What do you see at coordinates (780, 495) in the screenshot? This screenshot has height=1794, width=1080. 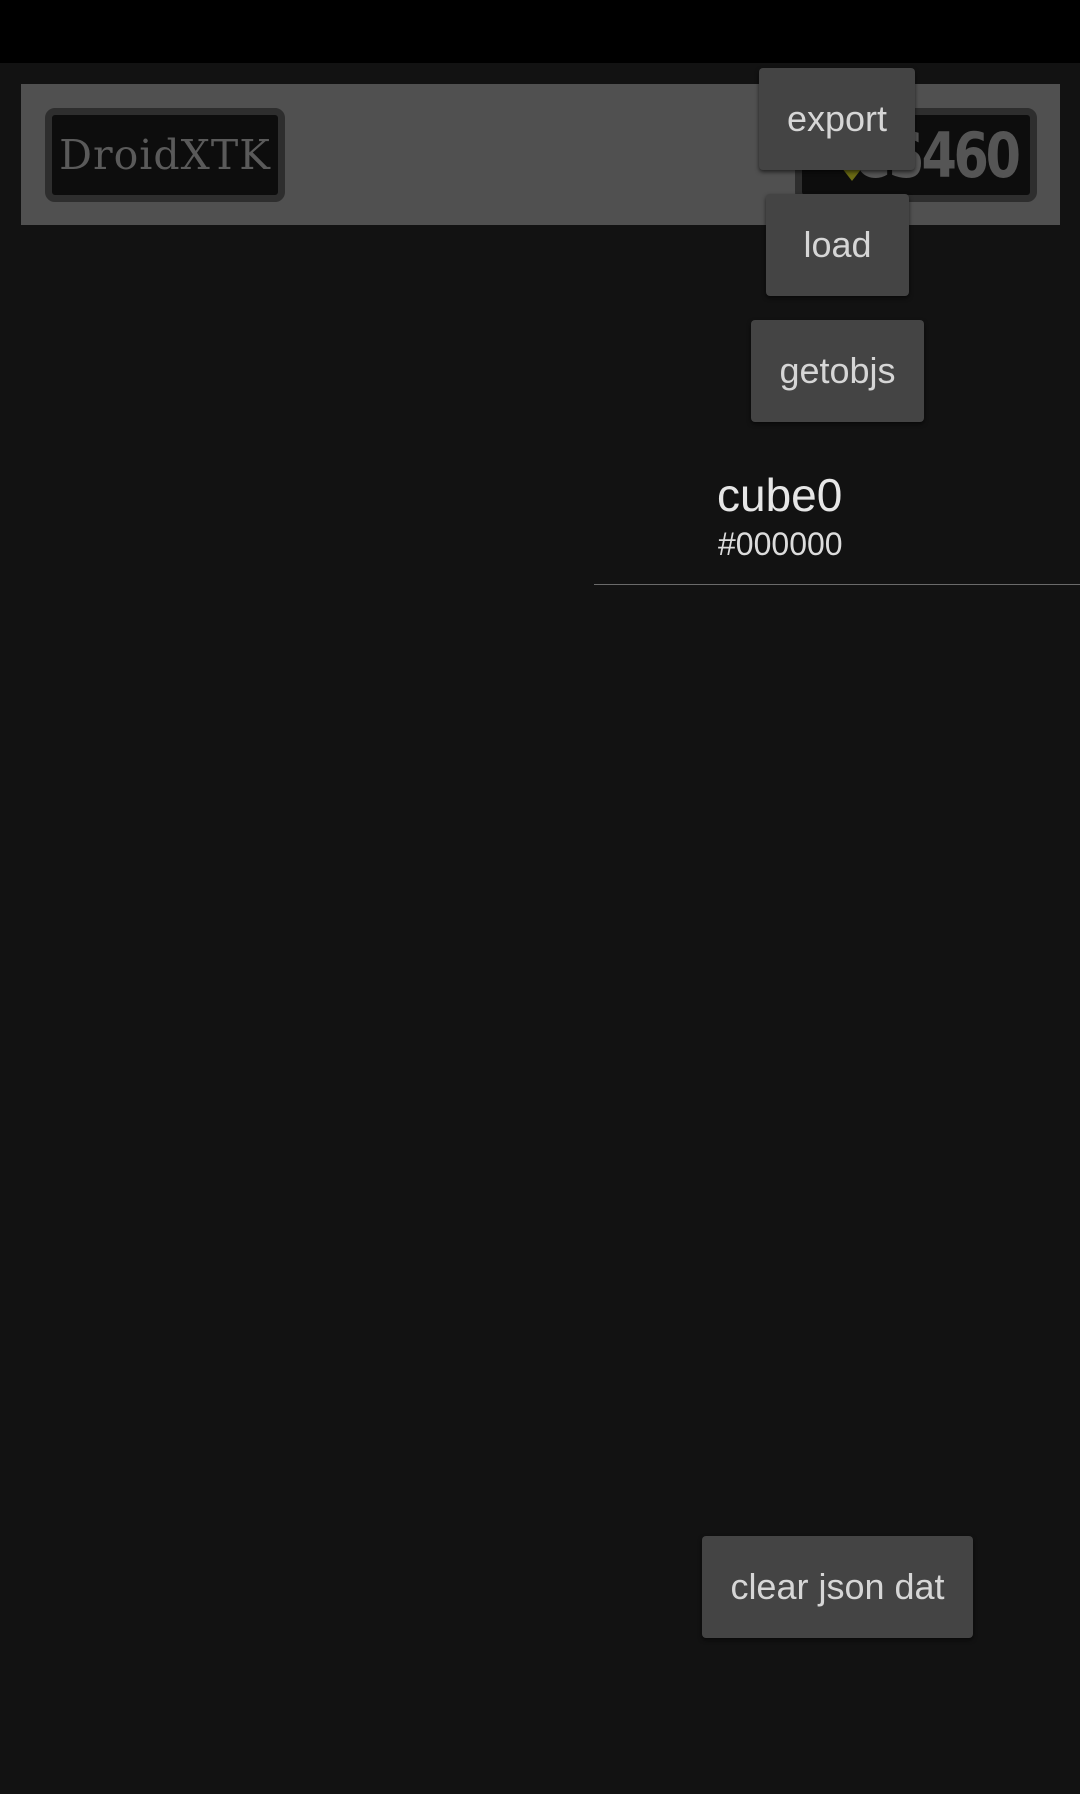 I see `object-name: cube0` at bounding box center [780, 495].